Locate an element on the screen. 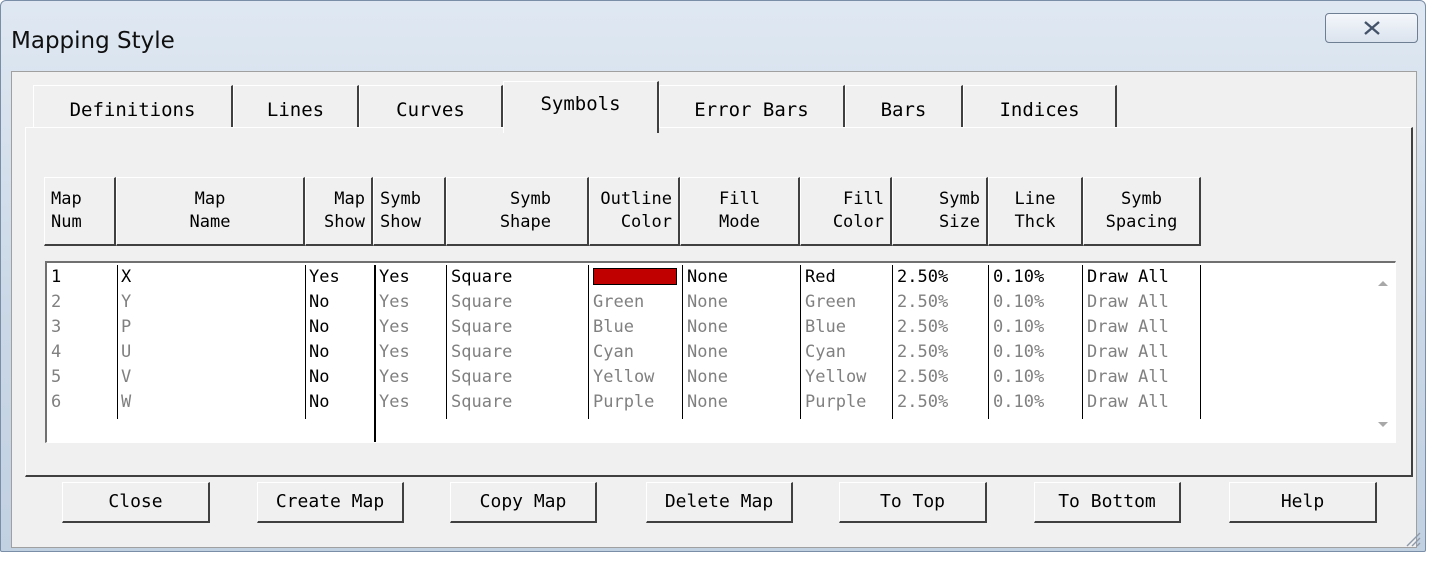 The width and height of the screenshot is (1432, 568). cell-fill-color: Yellow is located at coordinates (833, 377).